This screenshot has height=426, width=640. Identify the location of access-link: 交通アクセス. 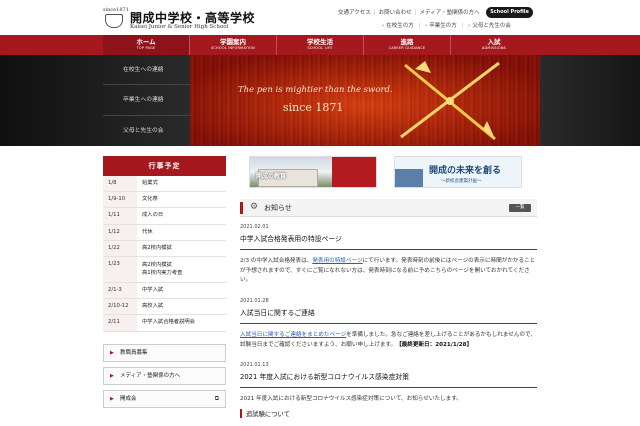
(354, 13).